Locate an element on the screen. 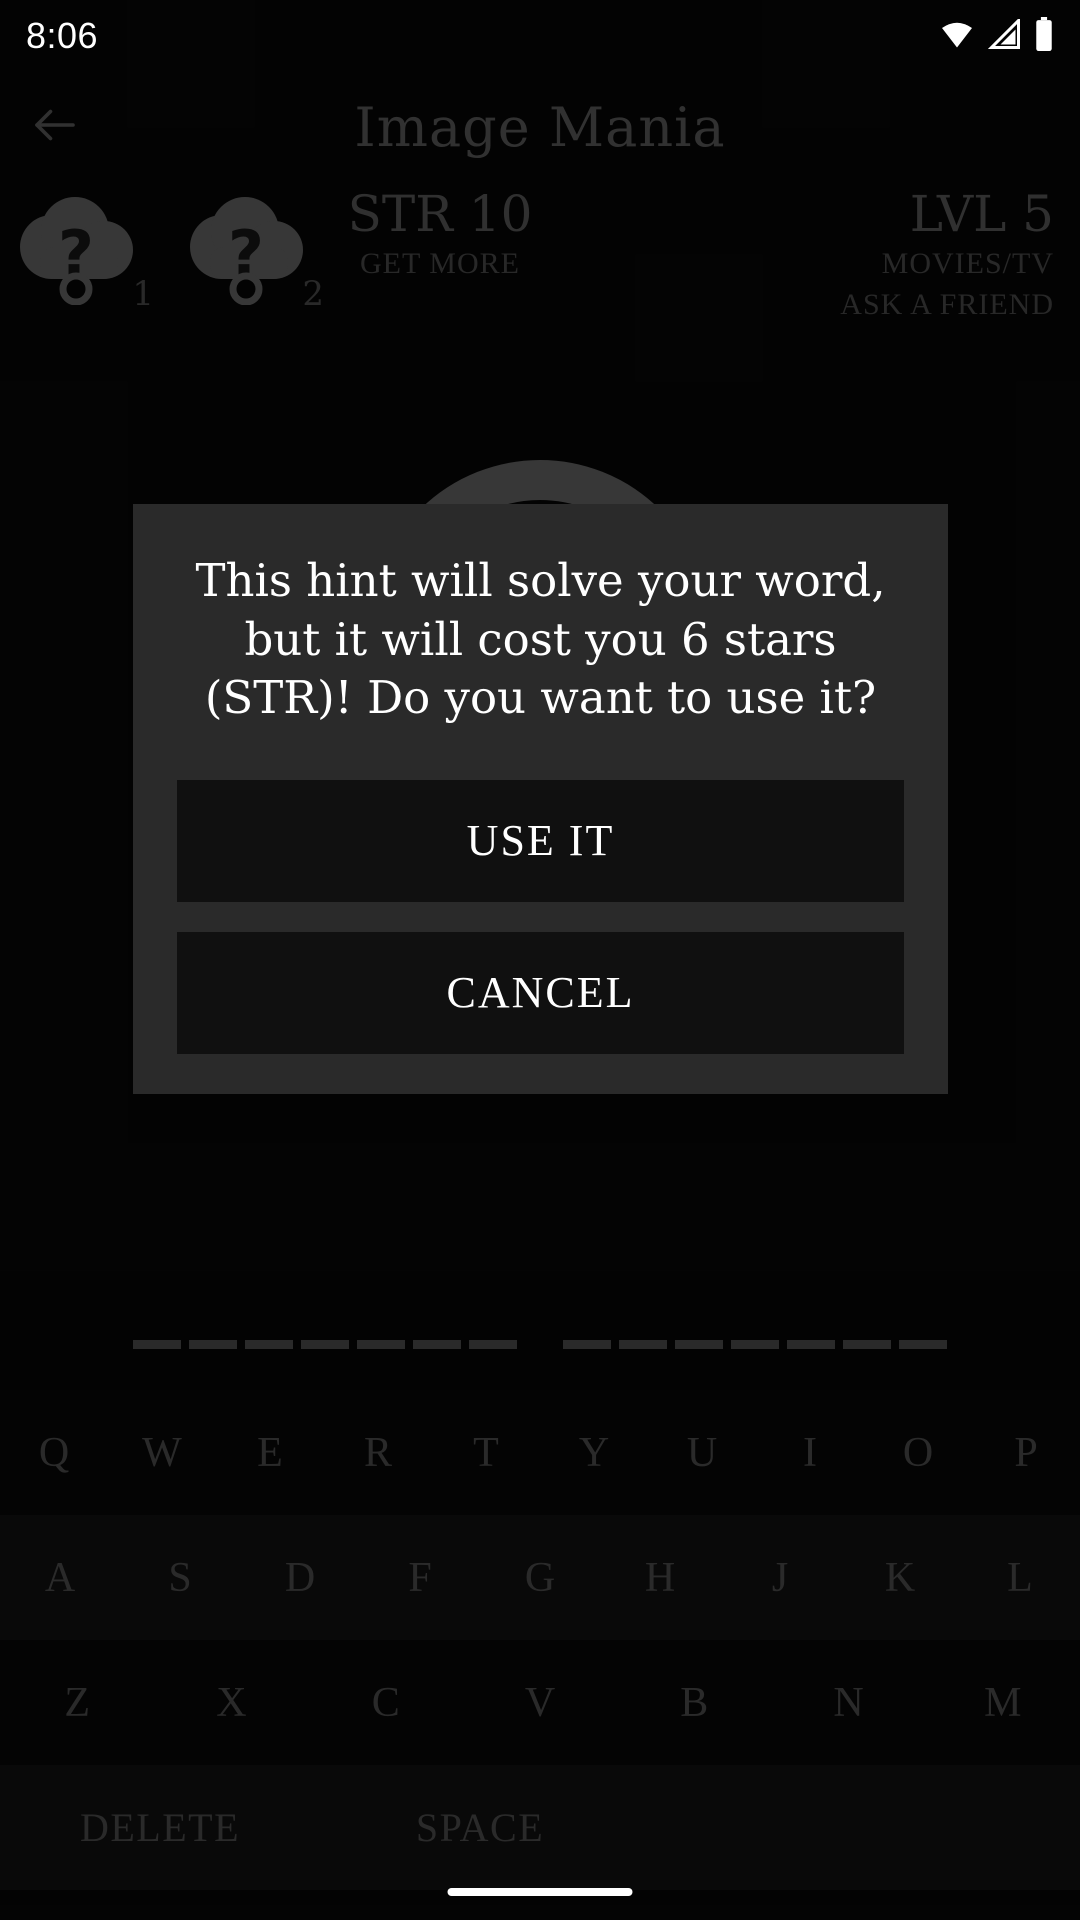 This screenshot has width=1080, height=1920. key-k: K is located at coordinates (900, 1577).